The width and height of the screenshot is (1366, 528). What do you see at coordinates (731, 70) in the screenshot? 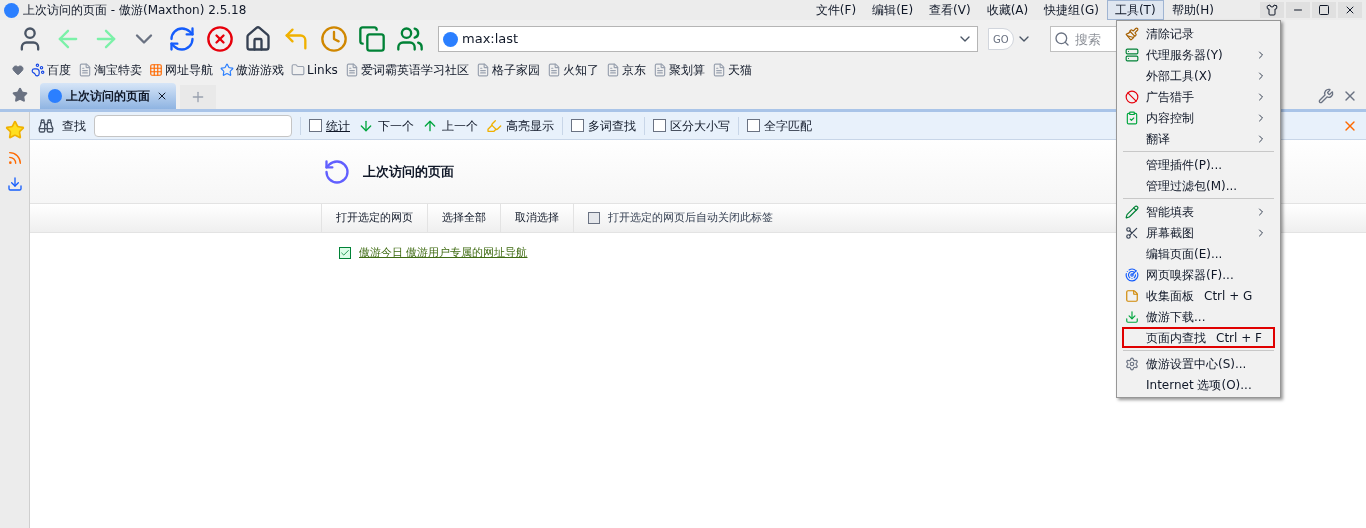
I see `bookmark-item: 天猫` at bounding box center [731, 70].